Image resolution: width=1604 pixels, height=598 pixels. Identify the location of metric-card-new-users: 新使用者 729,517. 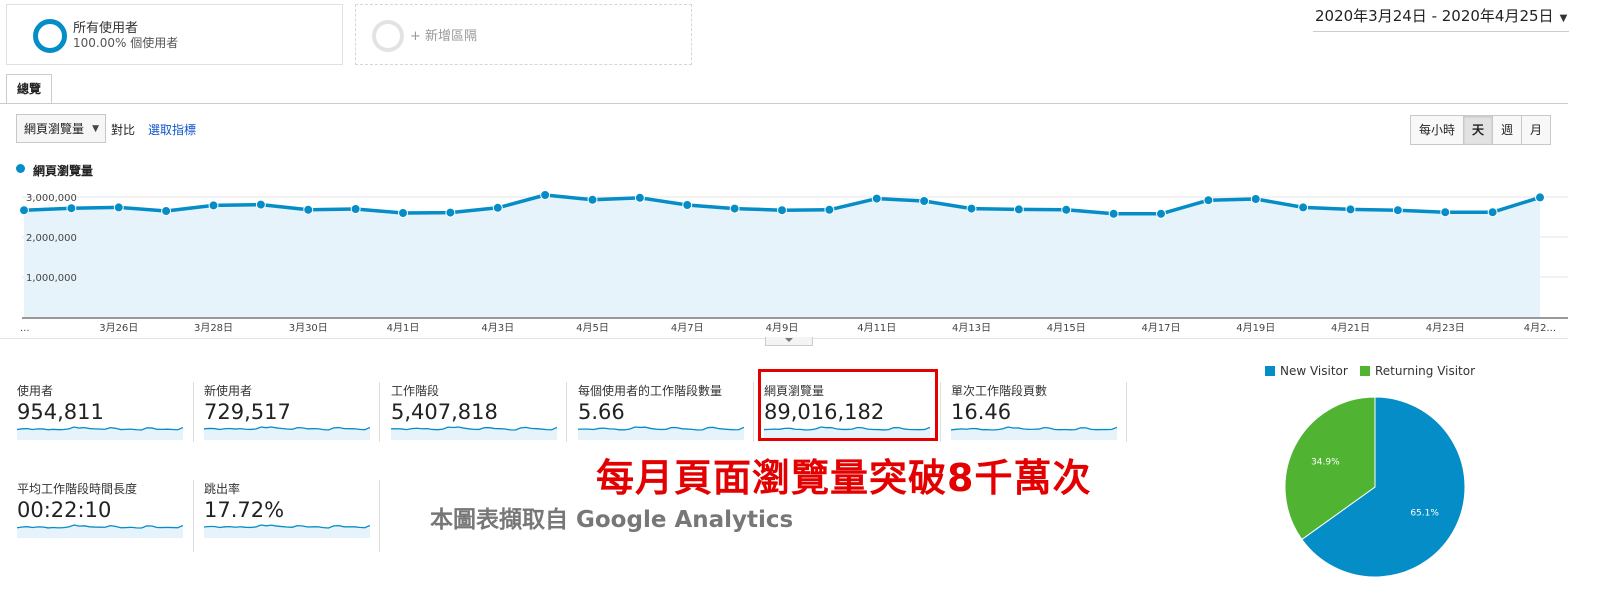
(294, 417).